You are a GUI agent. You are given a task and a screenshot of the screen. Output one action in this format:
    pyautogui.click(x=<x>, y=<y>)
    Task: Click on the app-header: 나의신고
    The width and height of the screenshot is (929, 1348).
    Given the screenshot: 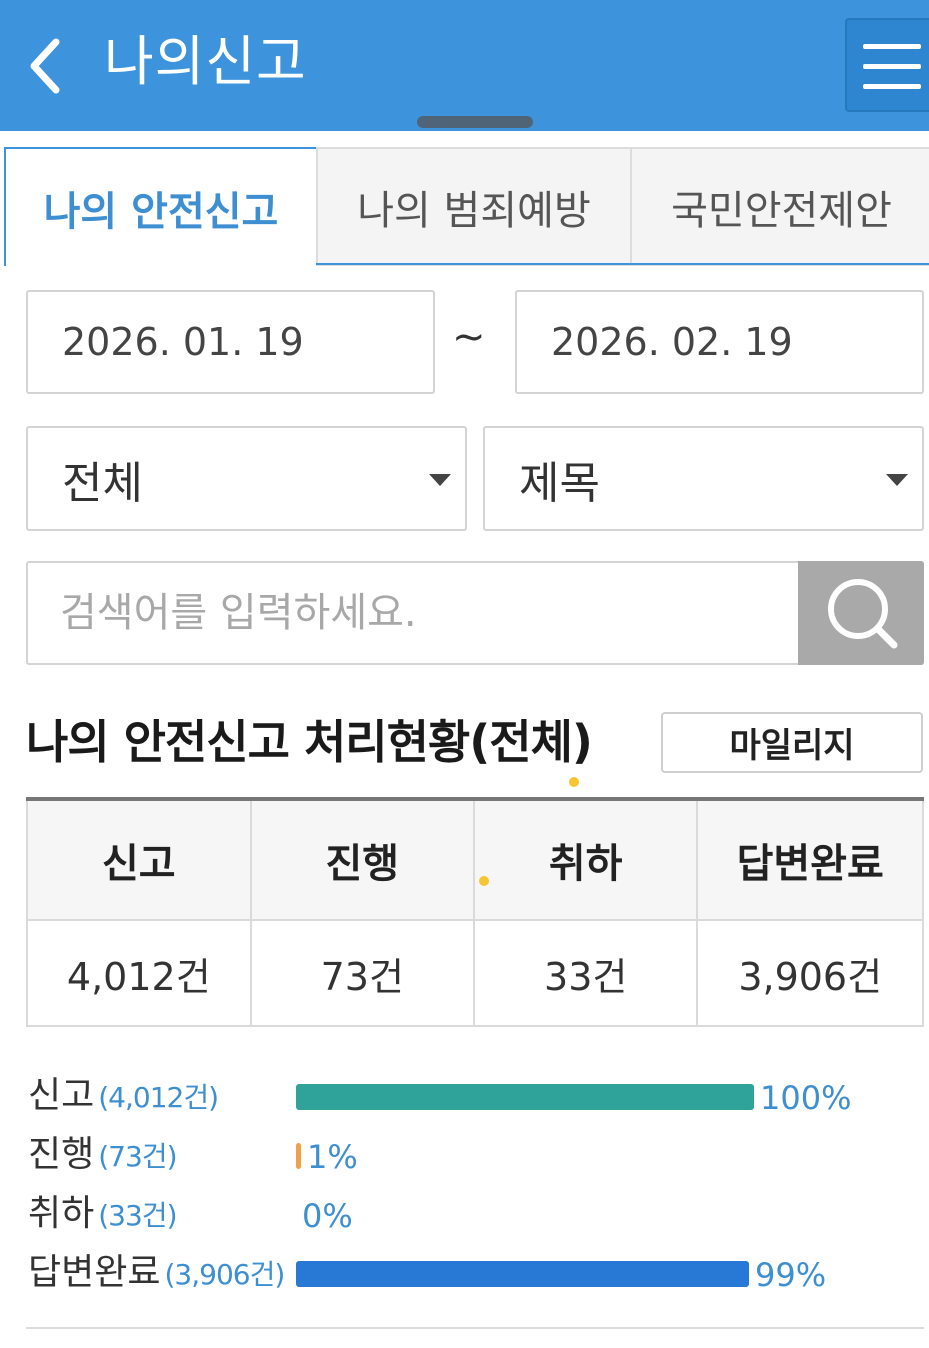 What is the action you would take?
    pyautogui.click(x=464, y=65)
    